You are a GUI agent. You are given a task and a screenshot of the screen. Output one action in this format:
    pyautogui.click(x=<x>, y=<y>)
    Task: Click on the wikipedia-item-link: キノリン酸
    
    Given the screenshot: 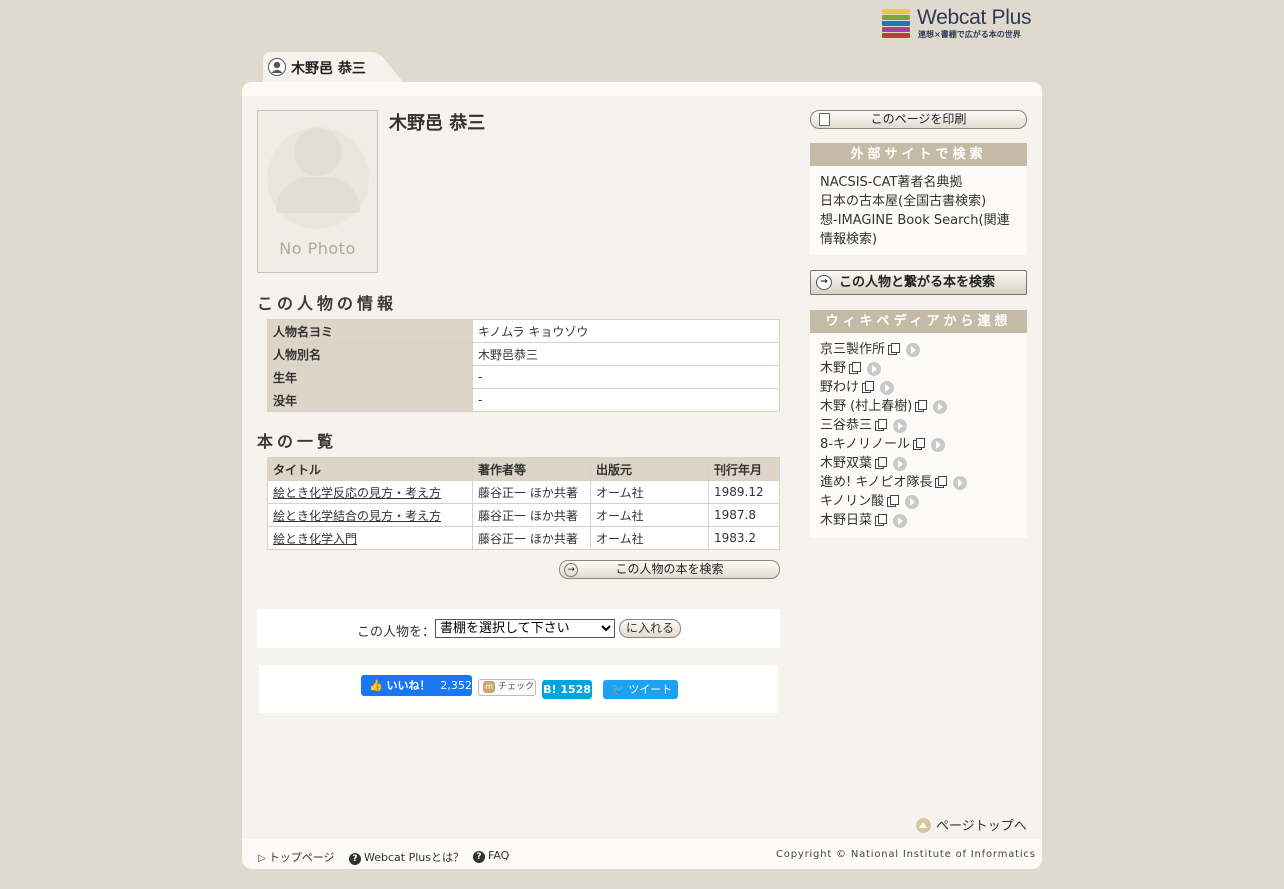 What is the action you would take?
    pyautogui.click(x=852, y=501)
    